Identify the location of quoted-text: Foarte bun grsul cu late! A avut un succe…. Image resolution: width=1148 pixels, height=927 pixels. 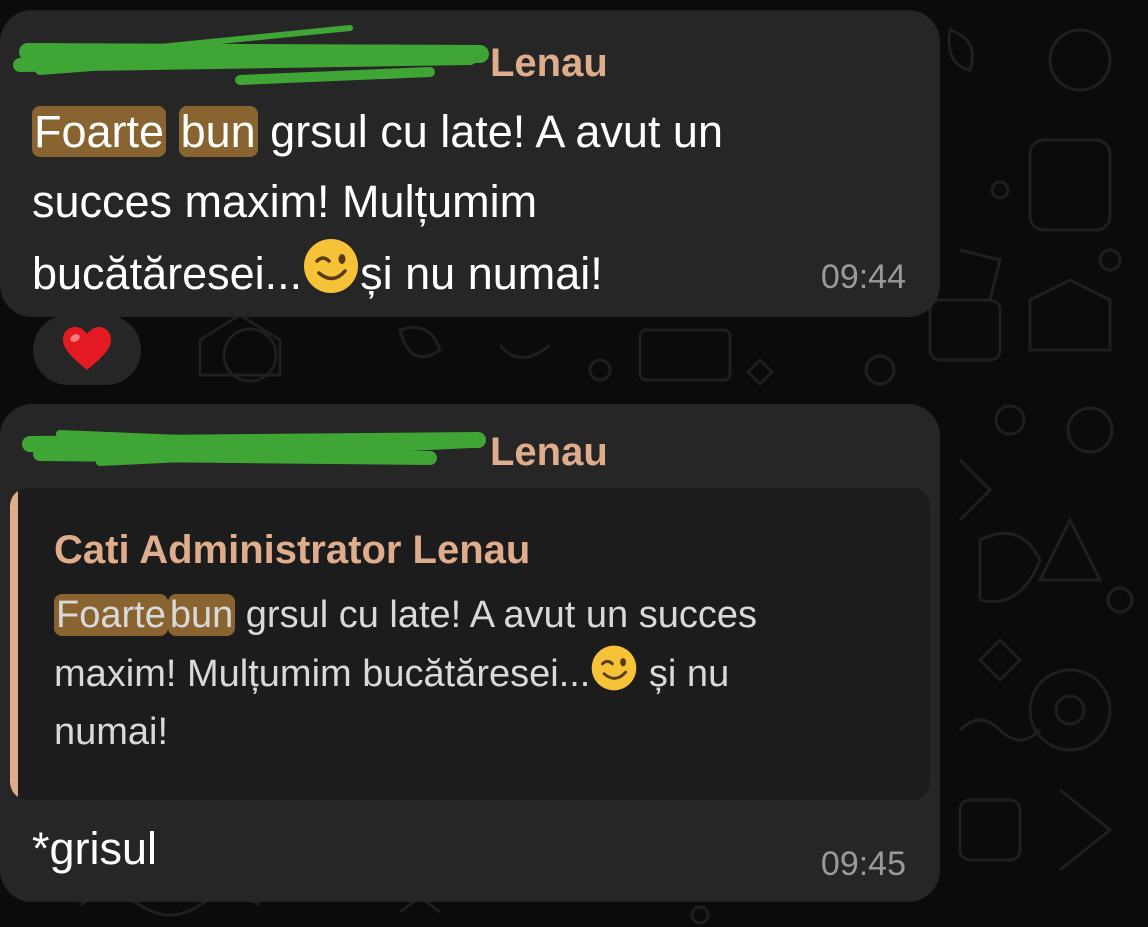
(405, 673).